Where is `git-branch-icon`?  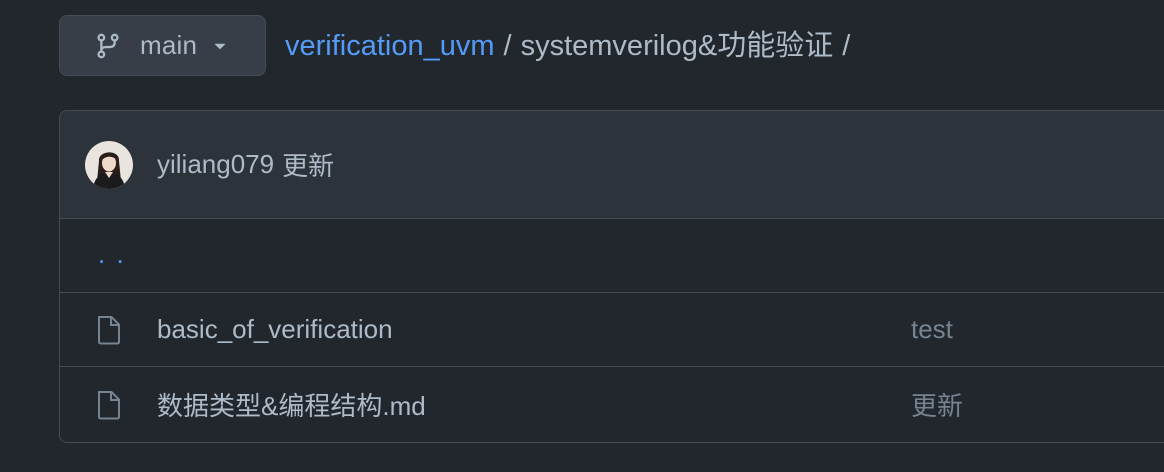
git-branch-icon is located at coordinates (108, 46).